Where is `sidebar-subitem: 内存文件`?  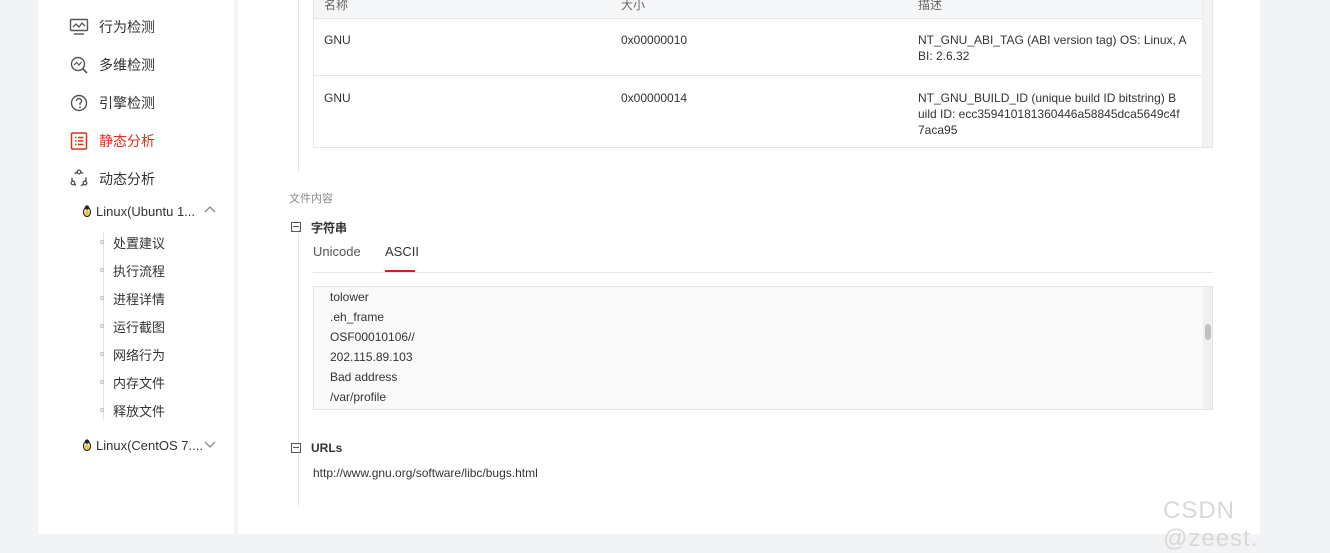
sidebar-subitem: 内存文件 is located at coordinates (132, 382).